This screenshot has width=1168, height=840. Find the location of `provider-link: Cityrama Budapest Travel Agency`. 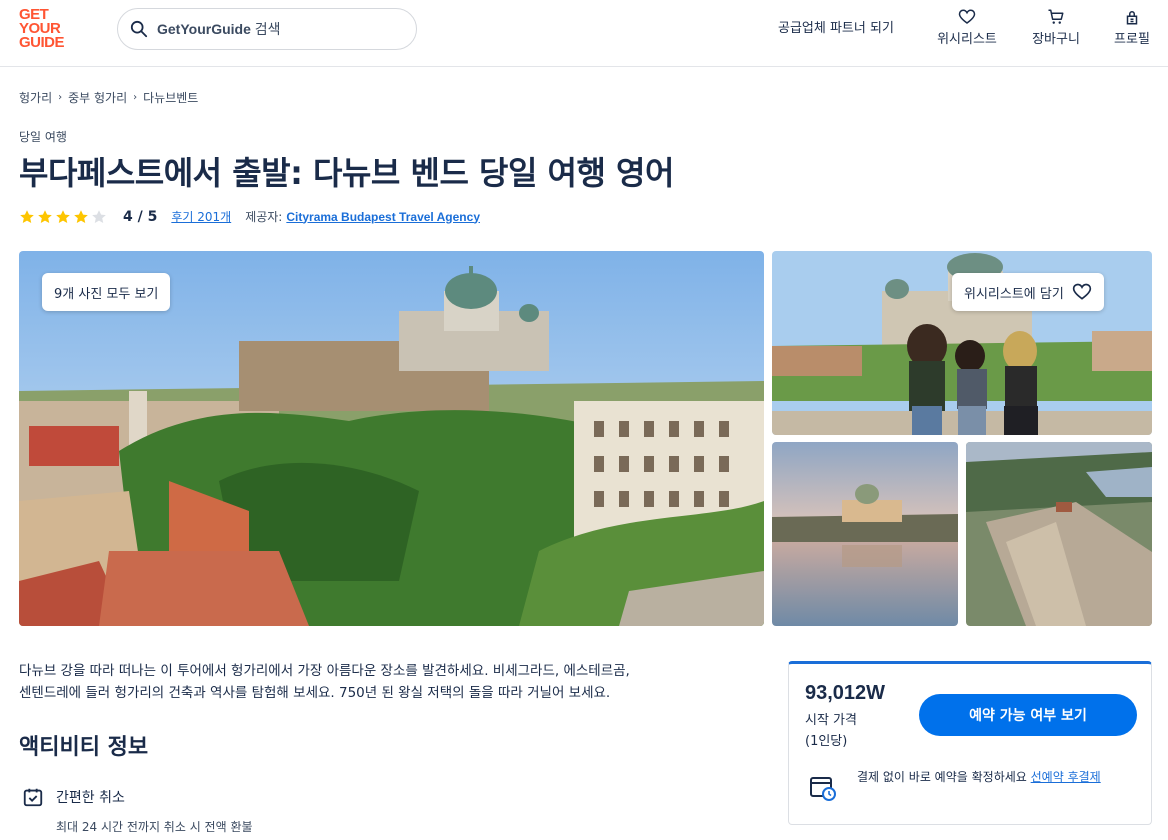

provider-link: Cityrama Budapest Travel Agency is located at coordinates (383, 217).